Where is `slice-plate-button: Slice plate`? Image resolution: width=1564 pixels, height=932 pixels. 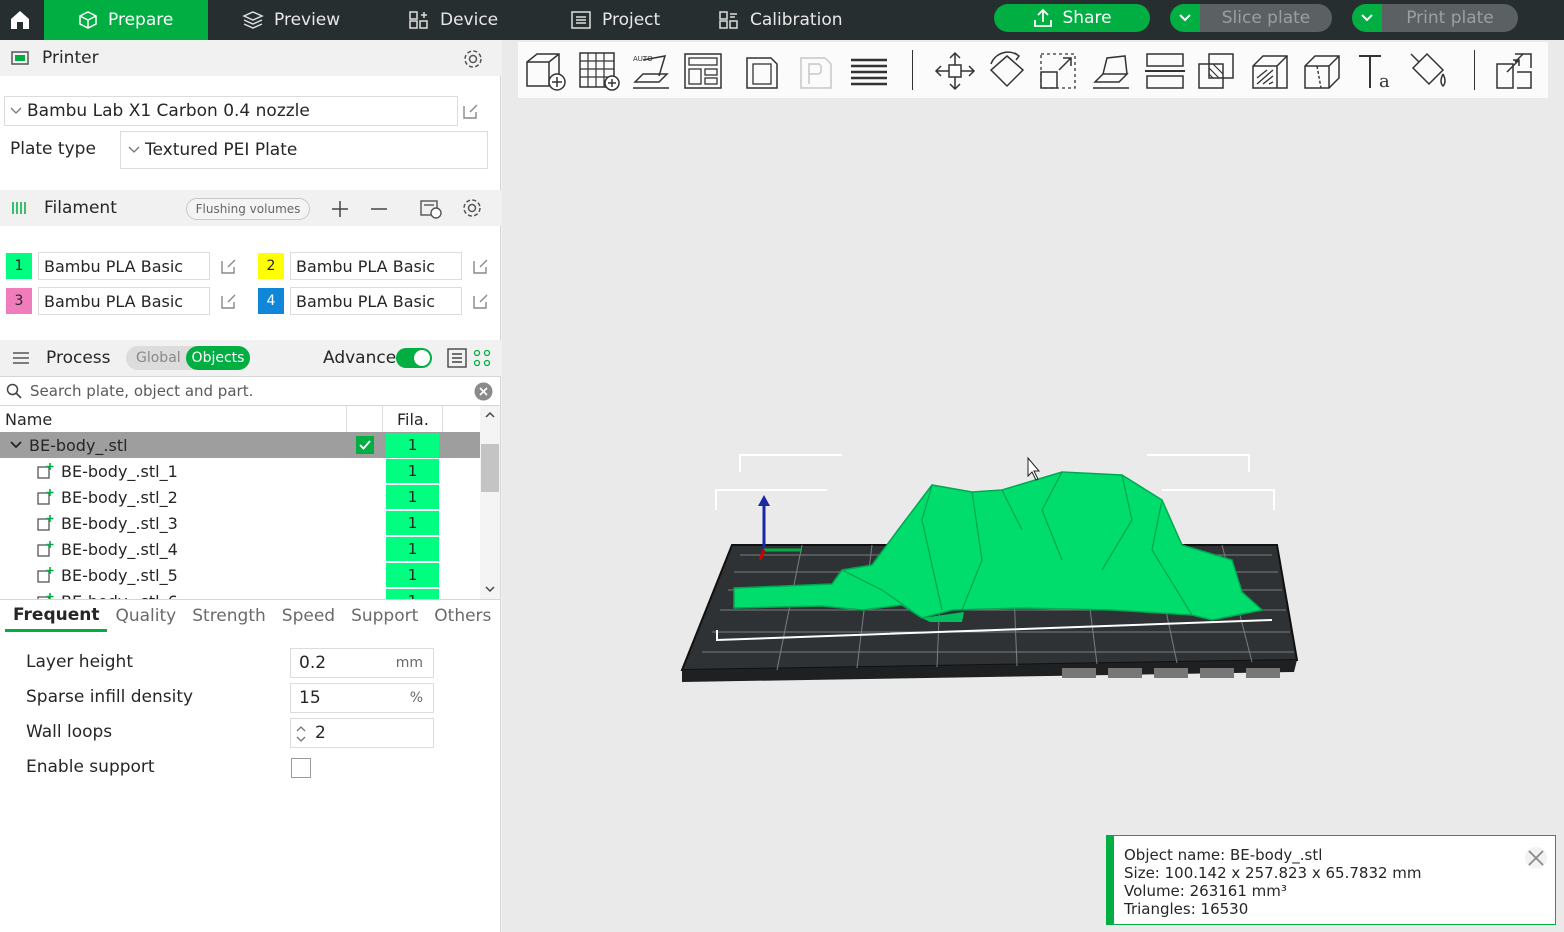 slice-plate-button: Slice plate is located at coordinates (1266, 18).